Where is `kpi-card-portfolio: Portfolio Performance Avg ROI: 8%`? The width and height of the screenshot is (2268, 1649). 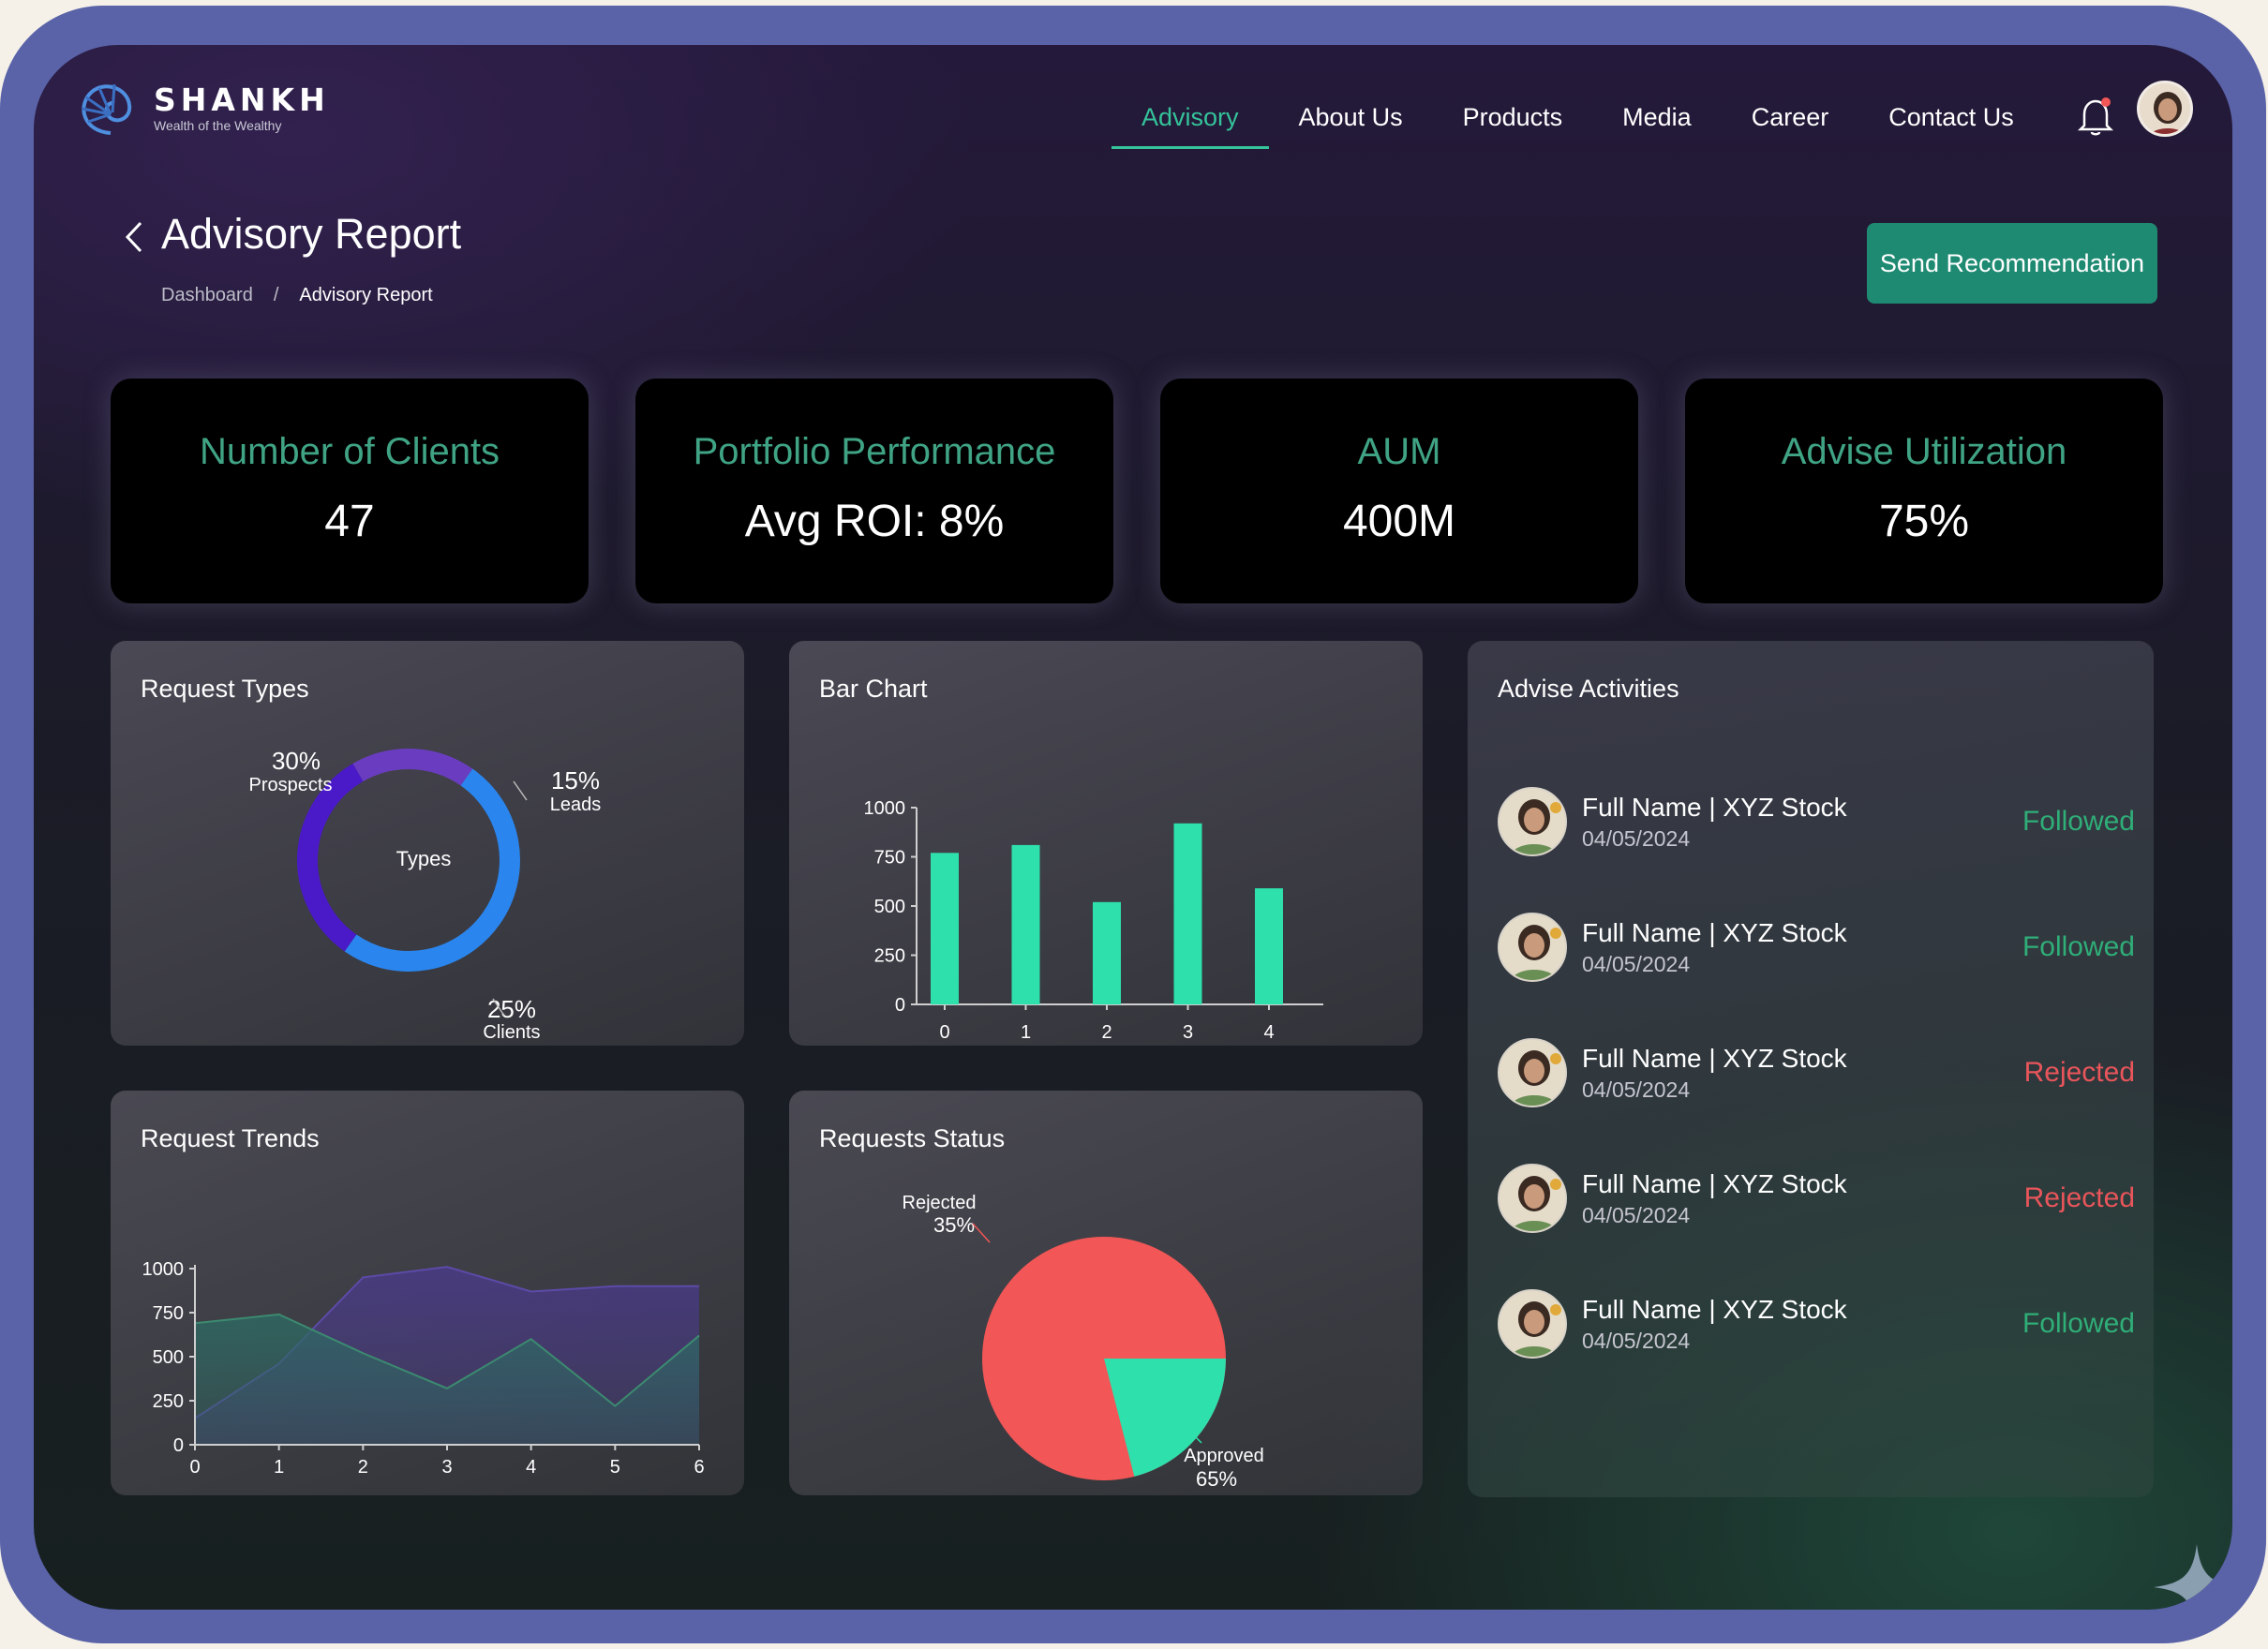
kpi-card-portfolio: Portfolio Performance Avg ROI: 8% is located at coordinates (874, 491).